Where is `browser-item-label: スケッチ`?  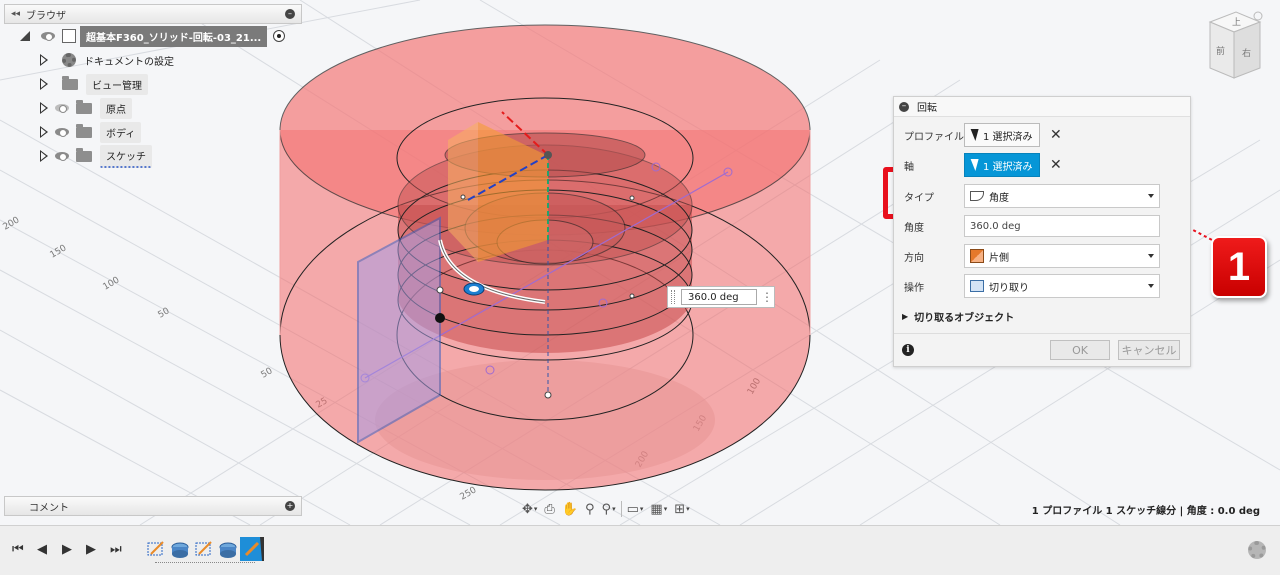
browser-item-label: スケッチ is located at coordinates (126, 156).